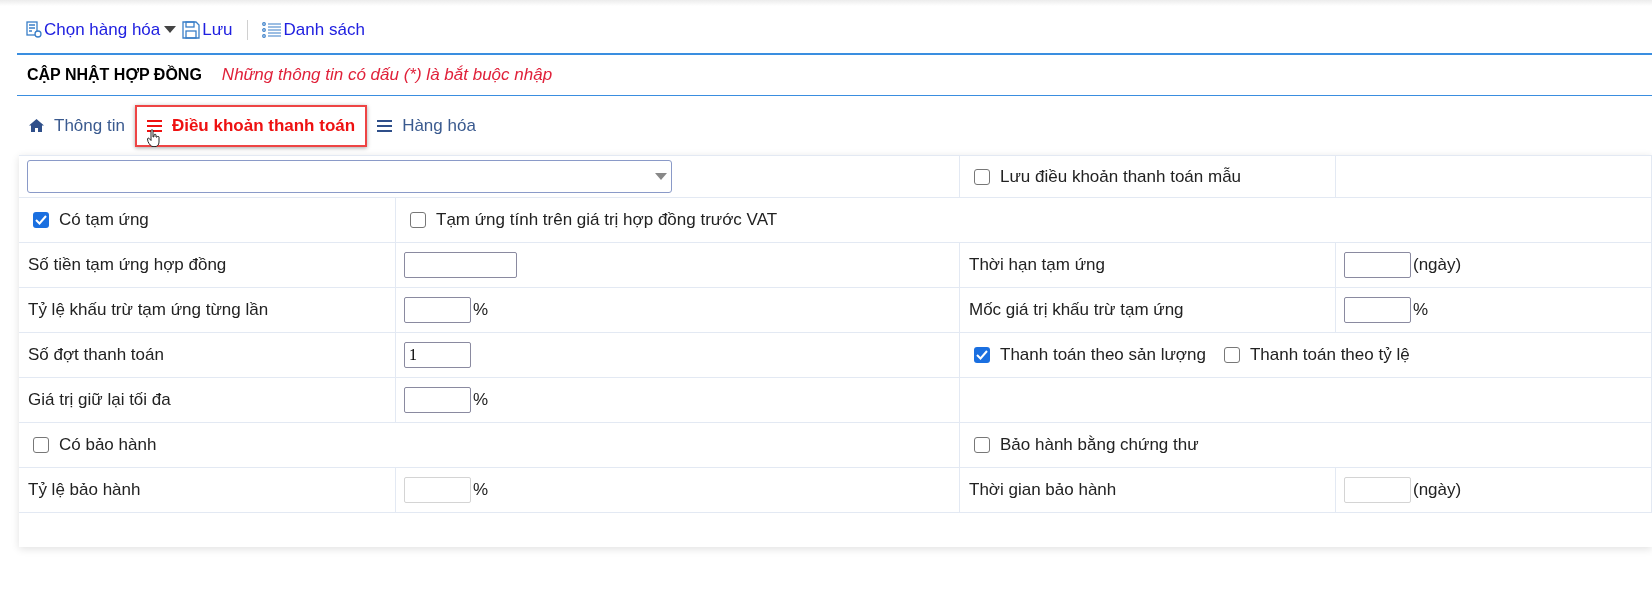 The width and height of the screenshot is (1652, 612). What do you see at coordinates (96, 355) in the screenshot?
I see `field-label: Số đợt thanh toán` at bounding box center [96, 355].